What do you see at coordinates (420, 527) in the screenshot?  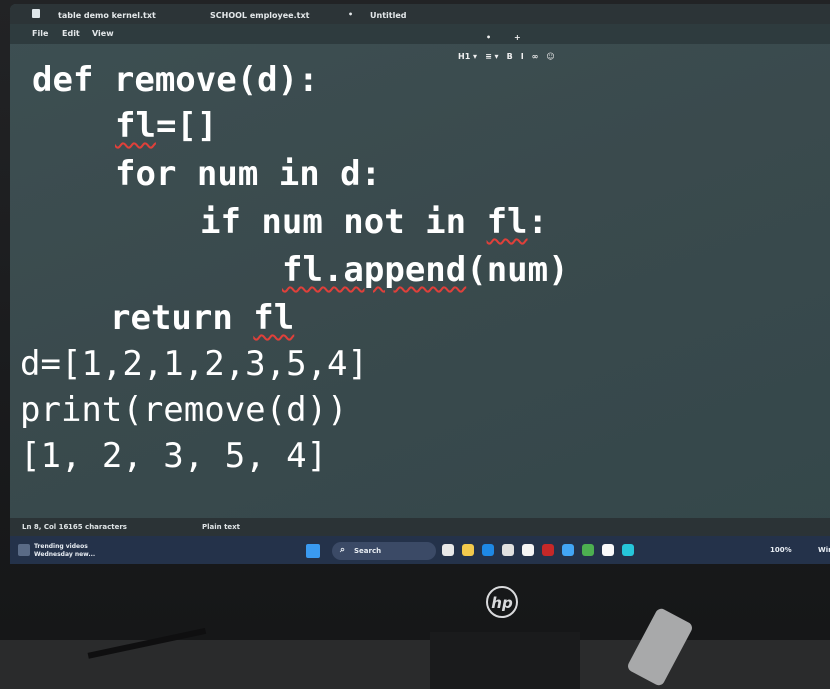 I see `status-bar: Ln 8, Col 16 165 characters Plain text` at bounding box center [420, 527].